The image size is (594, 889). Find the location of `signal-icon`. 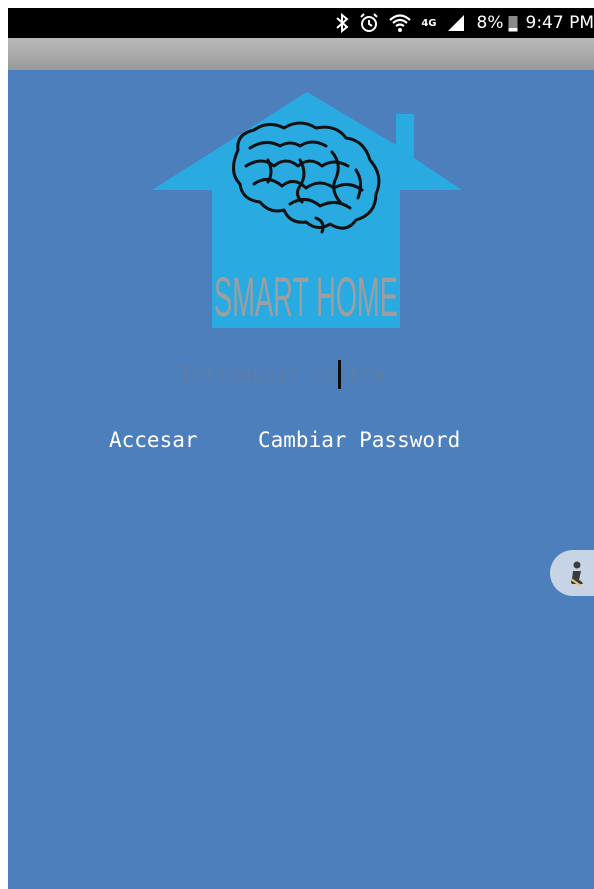

signal-icon is located at coordinates (456, 23).